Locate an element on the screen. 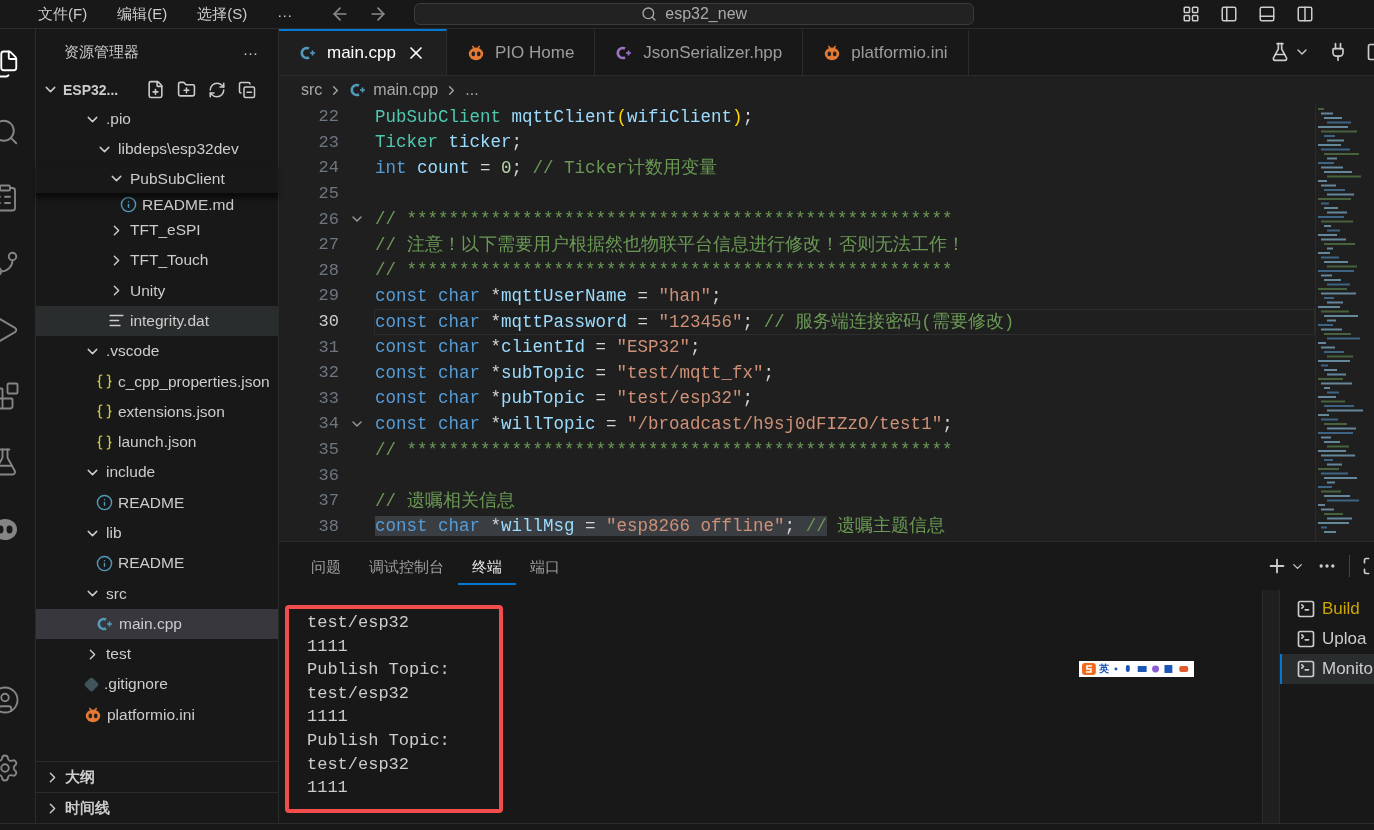 The height and width of the screenshot is (830, 1374). panel-tab: 端口 is located at coordinates (545, 566).